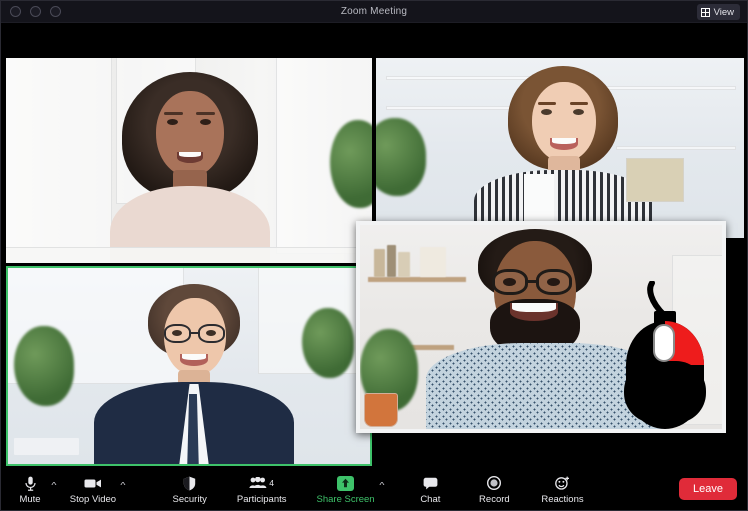  What do you see at coordinates (189, 499) in the screenshot?
I see `security-label: Security` at bounding box center [189, 499].